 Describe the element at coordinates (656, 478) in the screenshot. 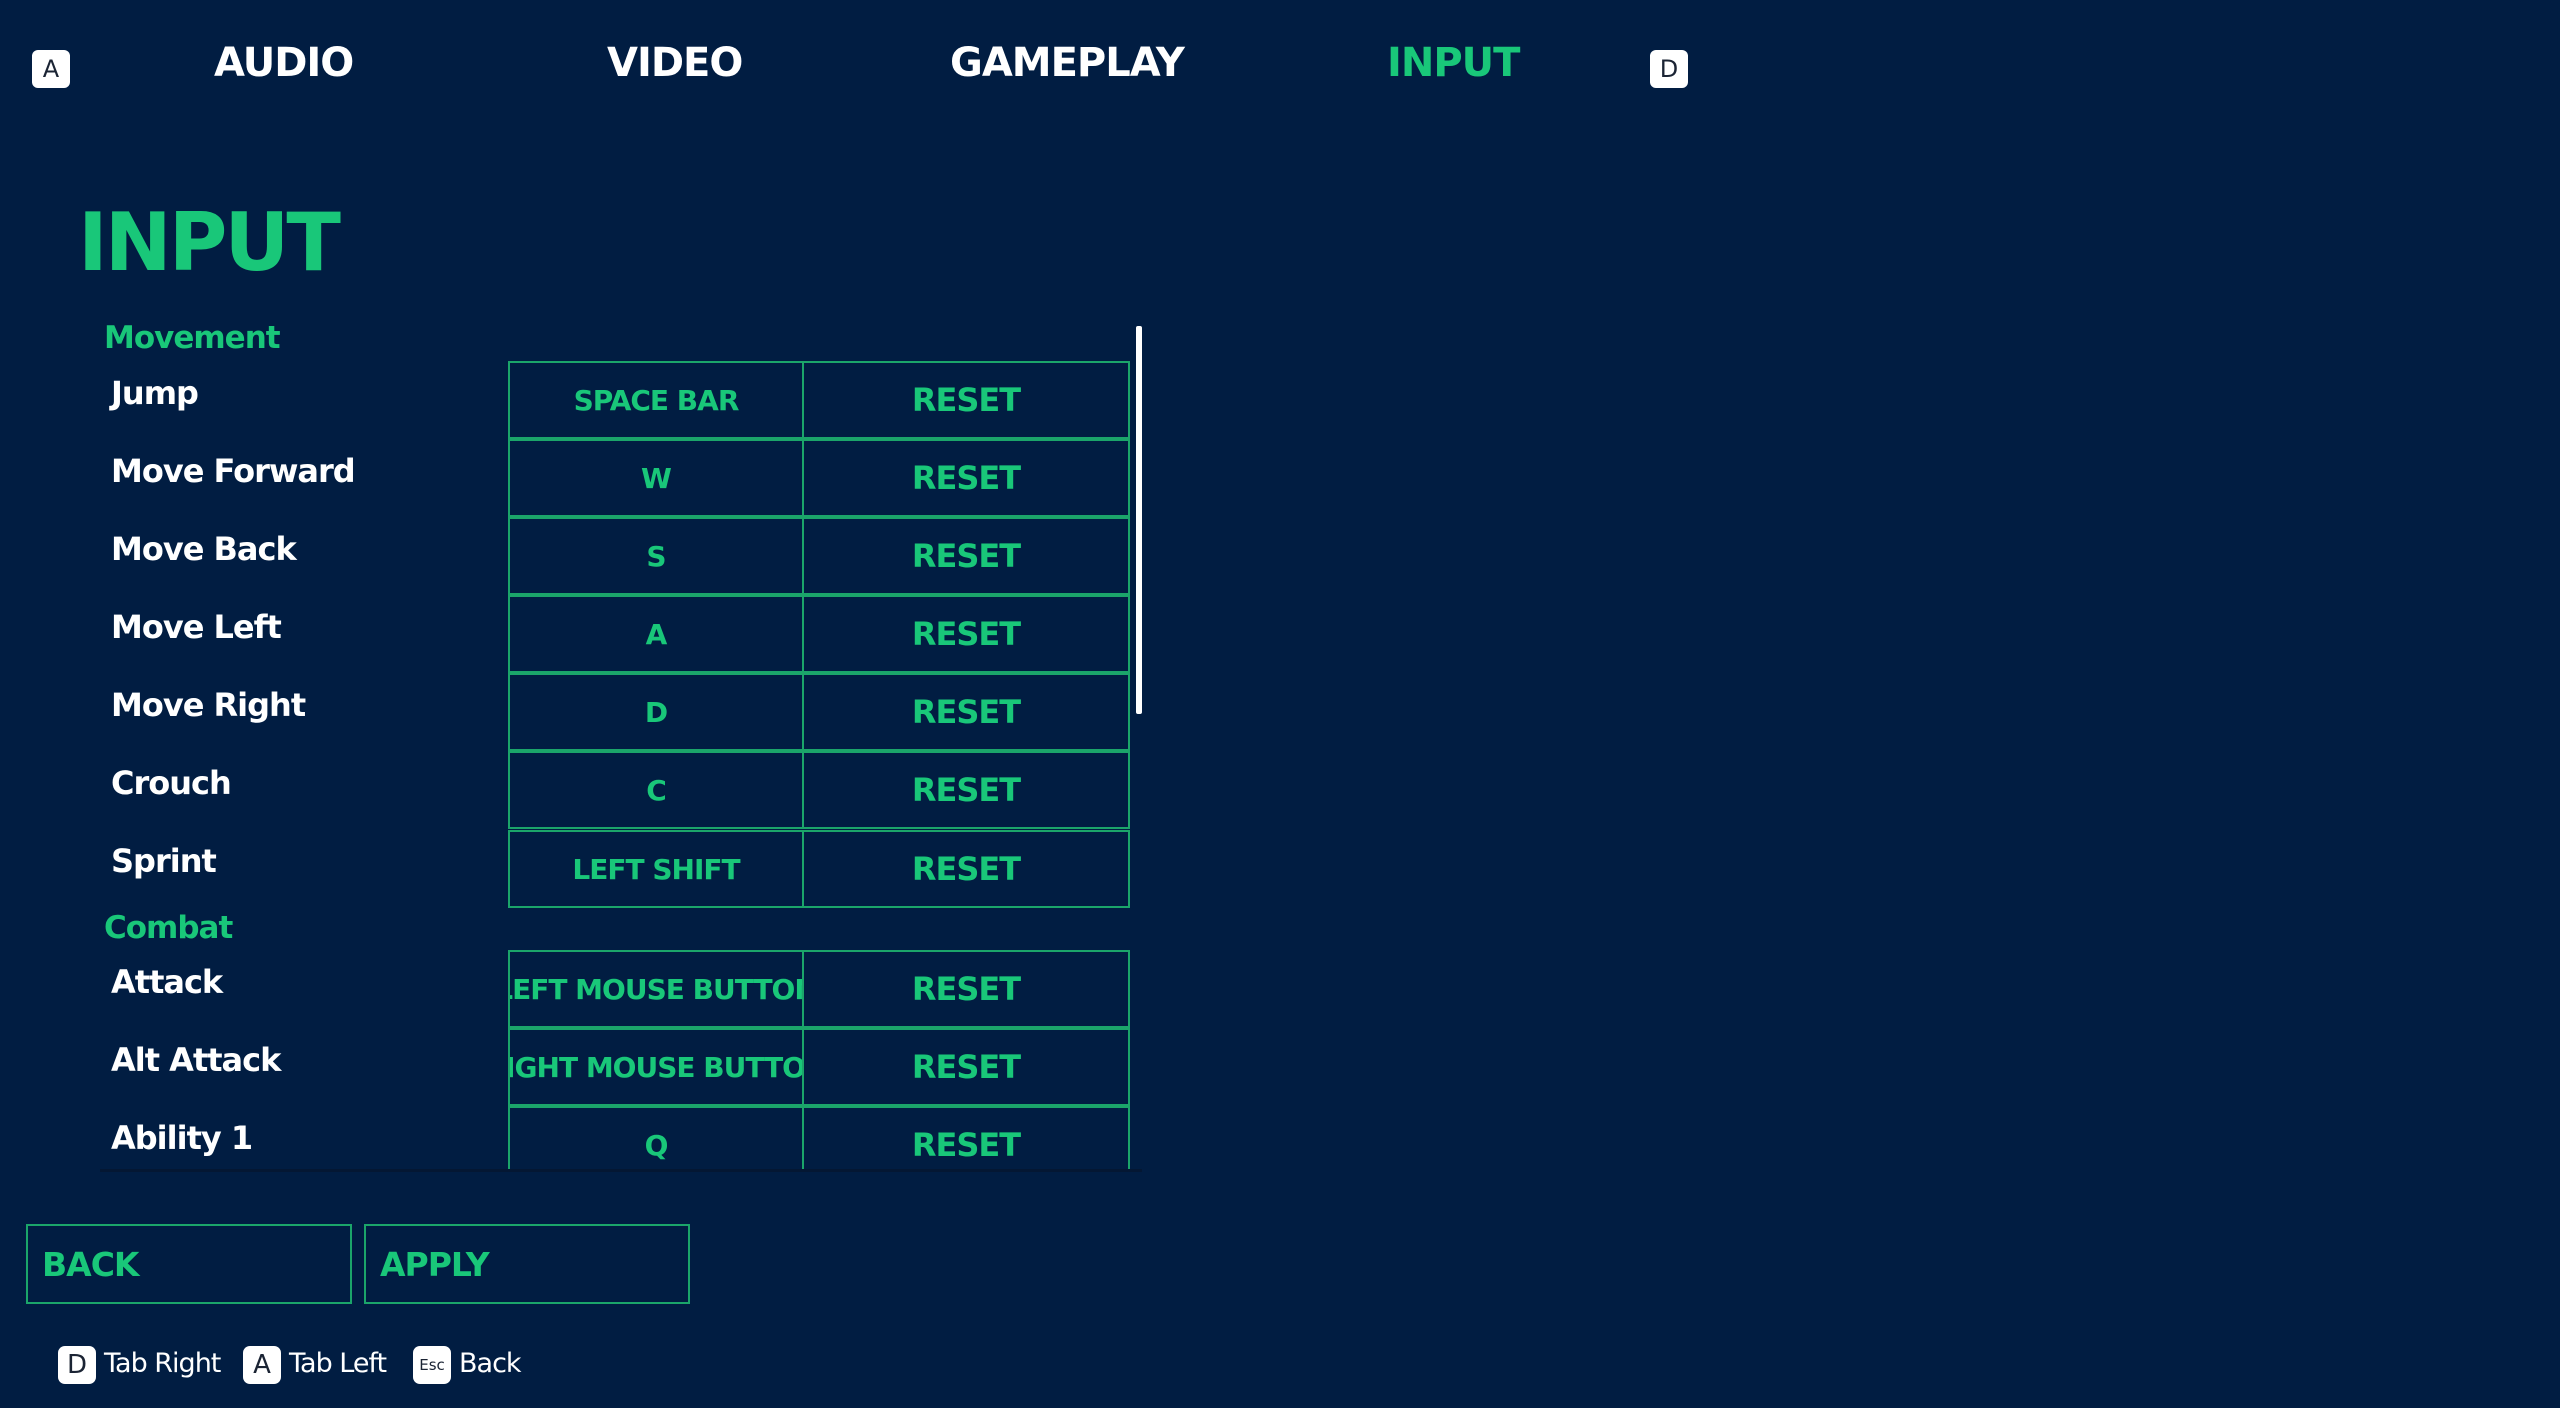

I see `binding-move-forward: W` at that location.